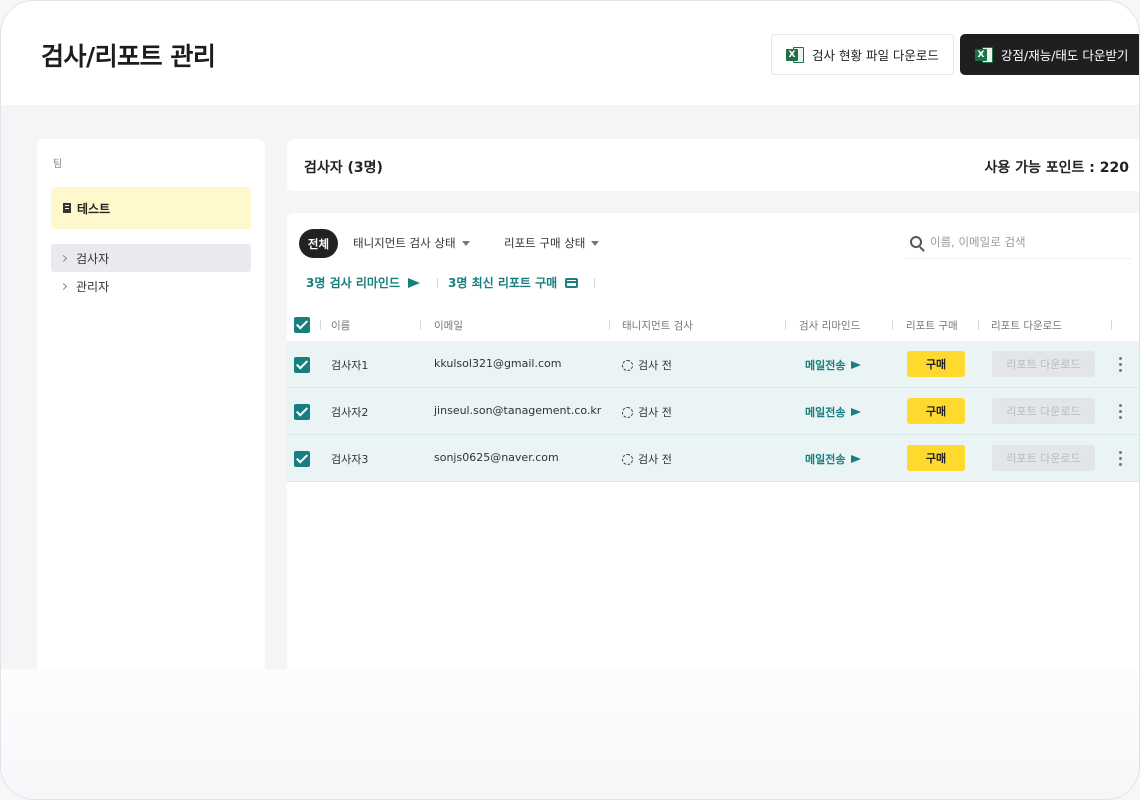 This screenshot has width=1140, height=800. I want to click on column-header: 검사 리마인드, so click(830, 326).